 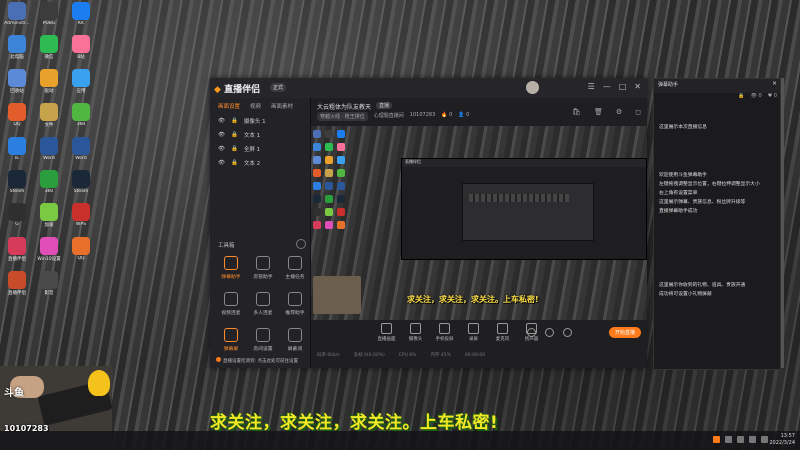 I want to click on viewer-icon: 👁 0, so click(x=756, y=96).